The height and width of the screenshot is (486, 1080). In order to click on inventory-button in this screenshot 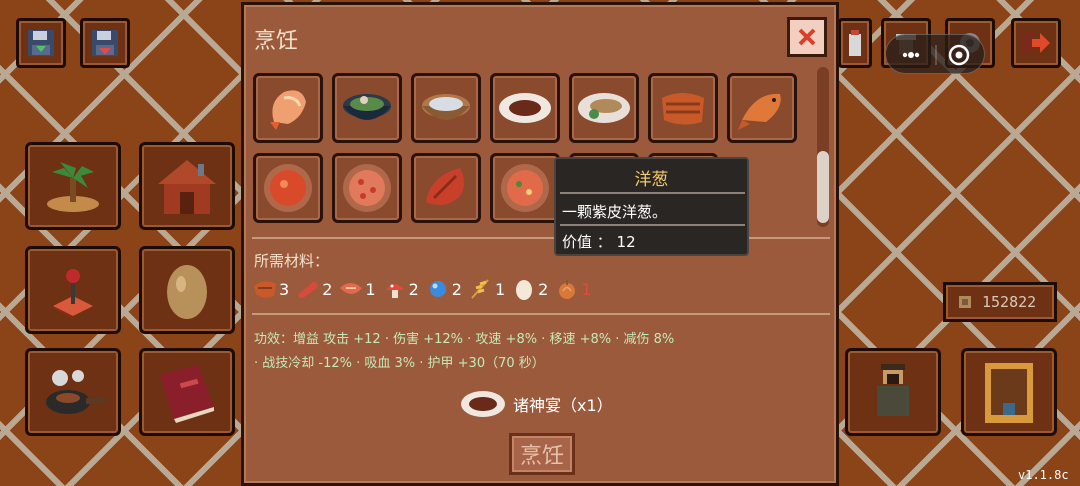, I will do `click(855, 43)`.